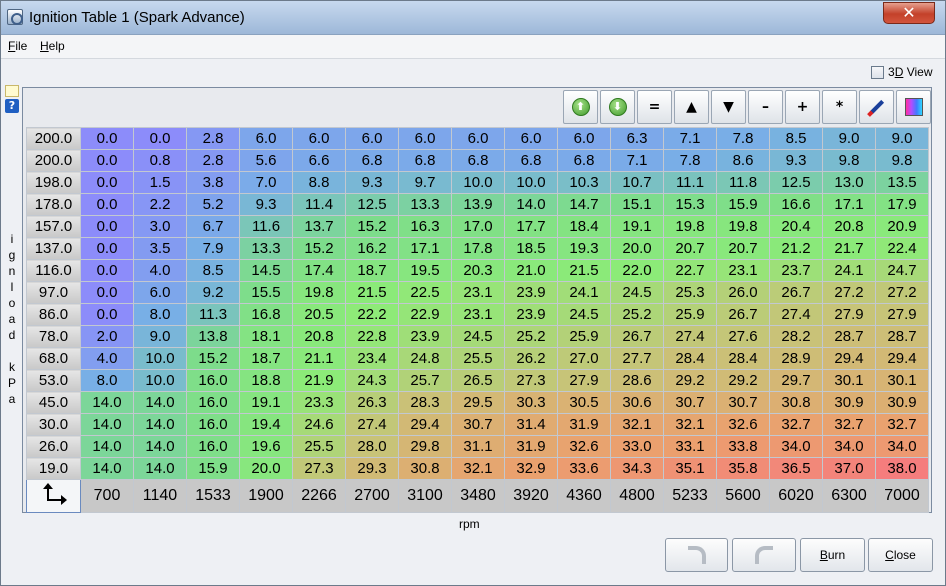 The width and height of the screenshot is (946, 586). What do you see at coordinates (690, 496) in the screenshot?
I see `x-axis-cell: 5233` at bounding box center [690, 496].